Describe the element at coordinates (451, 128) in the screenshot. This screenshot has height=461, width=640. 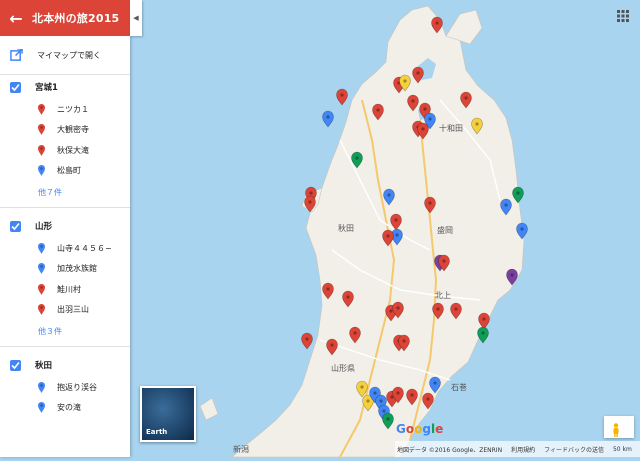
I see `place-label-towada: 十和田` at that location.